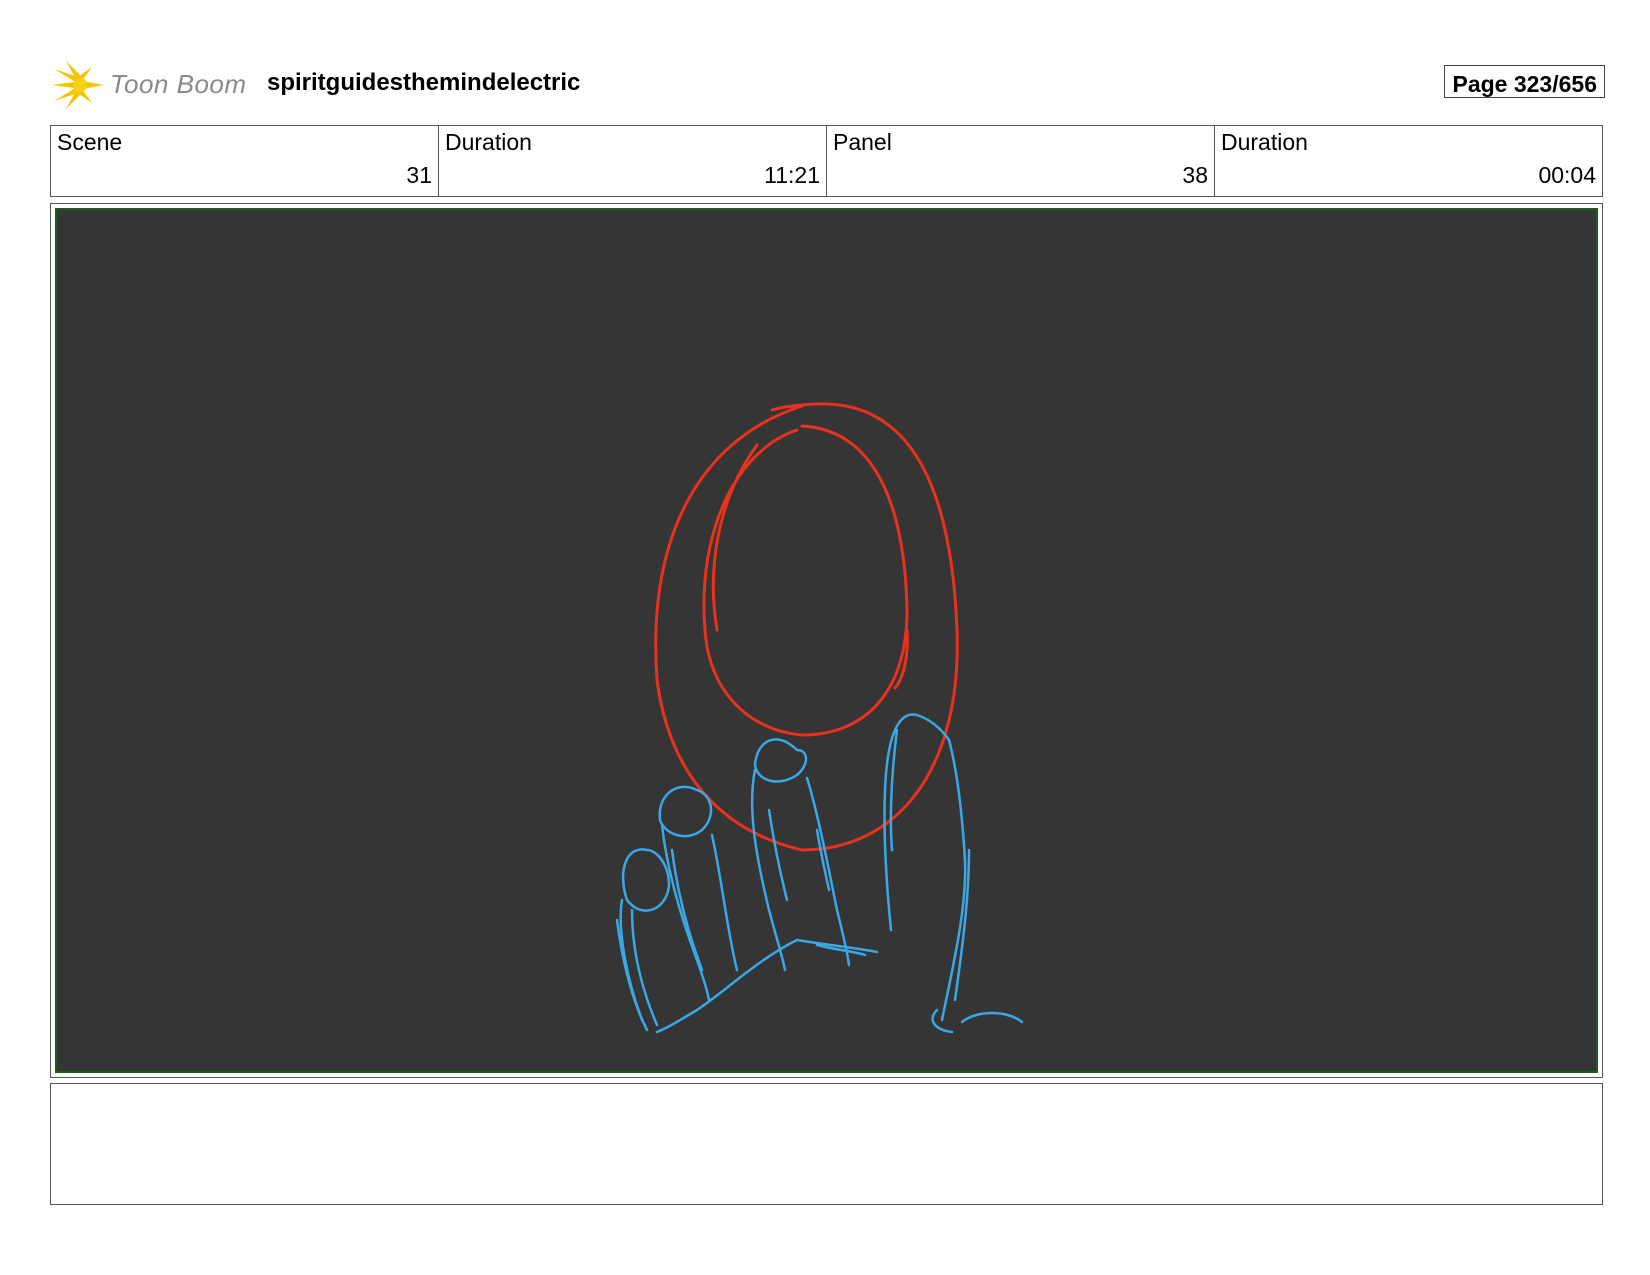 Image resolution: width=1650 pixels, height=1275 pixels. I want to click on panel-duration-value: 00:04, so click(1567, 175).